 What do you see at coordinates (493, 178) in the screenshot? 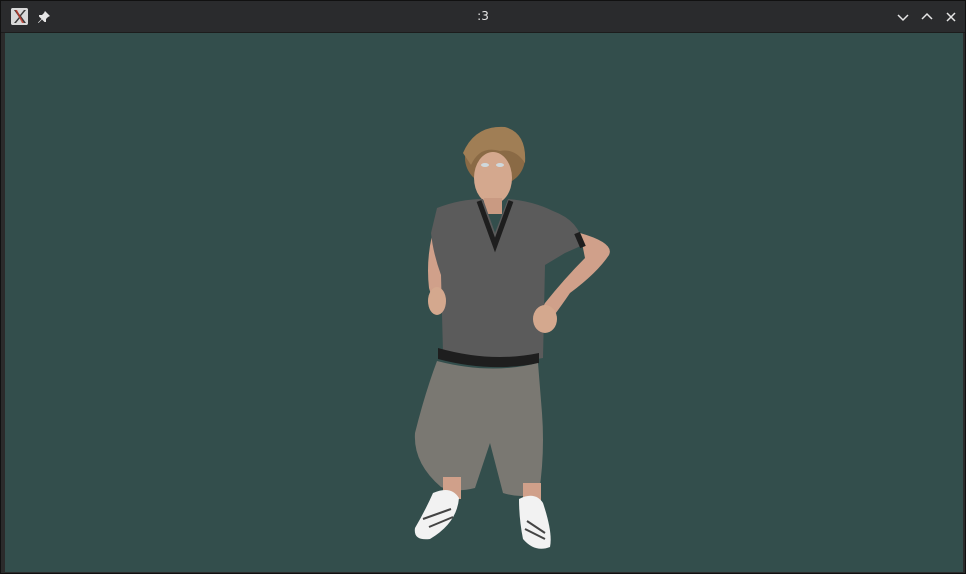
I see `avatar-head` at bounding box center [493, 178].